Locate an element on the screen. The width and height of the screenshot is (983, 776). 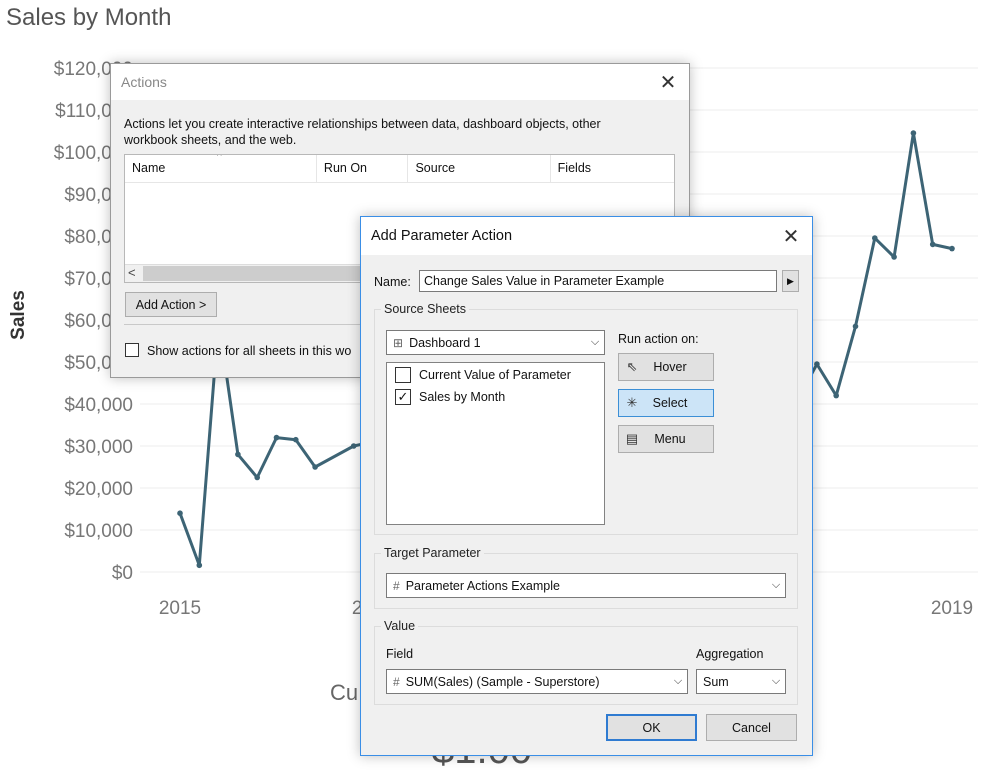
name-insert-arrow-button: ▶ is located at coordinates (790, 281).